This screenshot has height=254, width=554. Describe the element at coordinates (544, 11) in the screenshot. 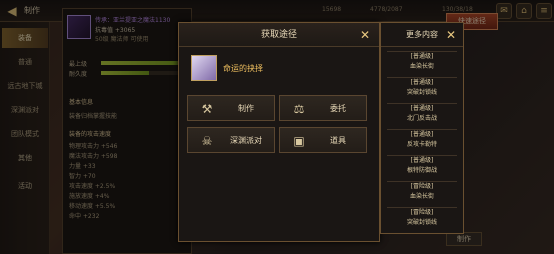

I see `menu-icon: ≡` at that location.